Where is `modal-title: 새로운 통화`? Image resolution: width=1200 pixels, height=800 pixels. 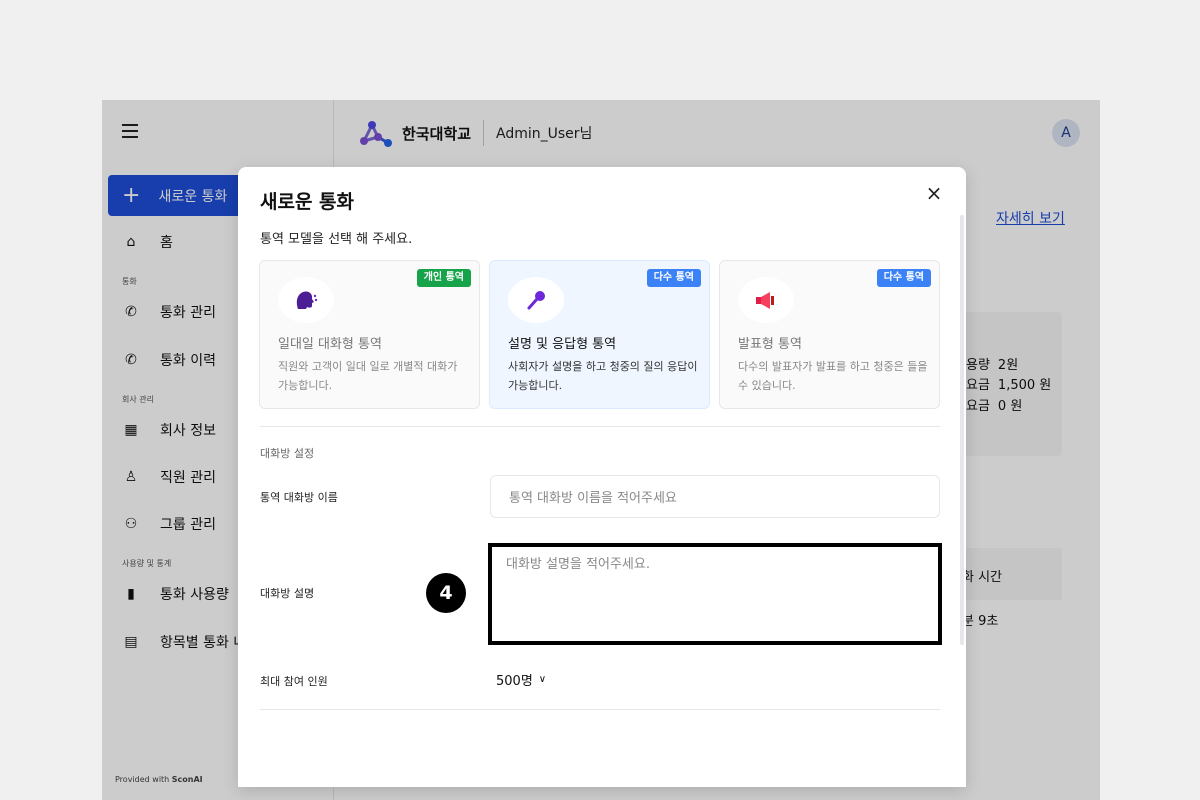
modal-title: 새로운 통화 is located at coordinates (307, 202).